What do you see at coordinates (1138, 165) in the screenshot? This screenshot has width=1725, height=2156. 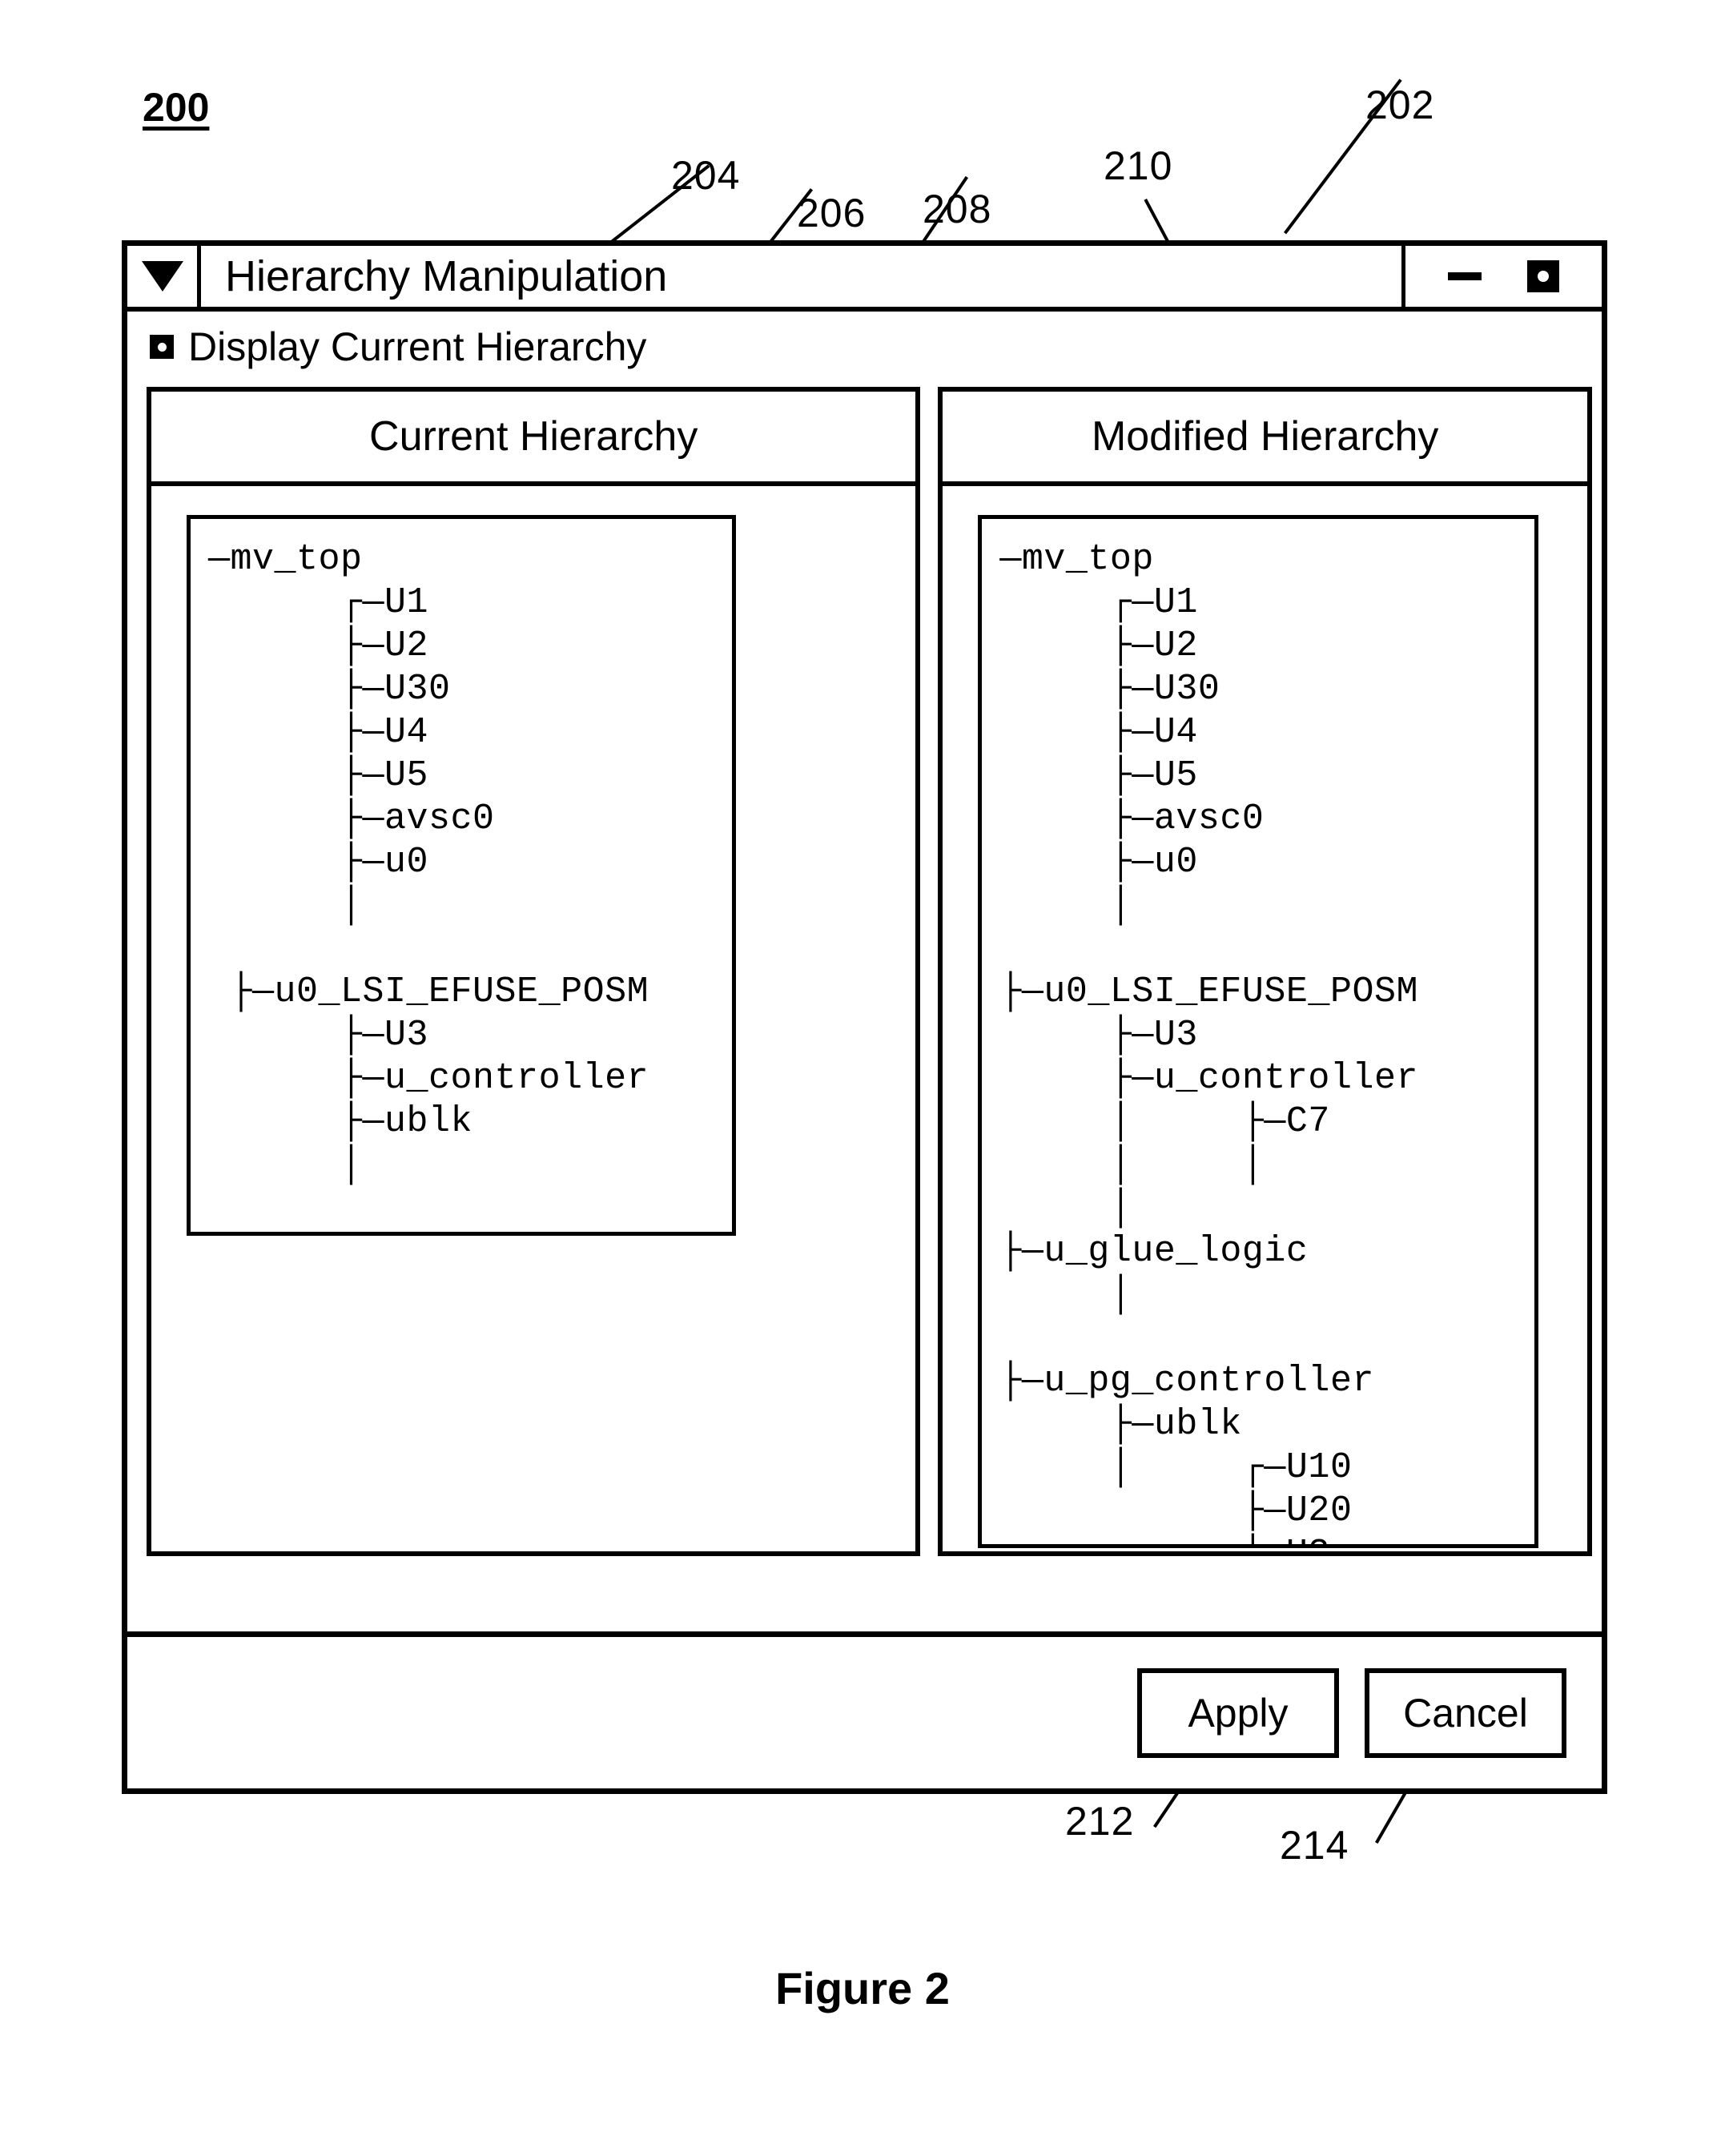 I see `figure-numeral-210-top: 210` at bounding box center [1138, 165].